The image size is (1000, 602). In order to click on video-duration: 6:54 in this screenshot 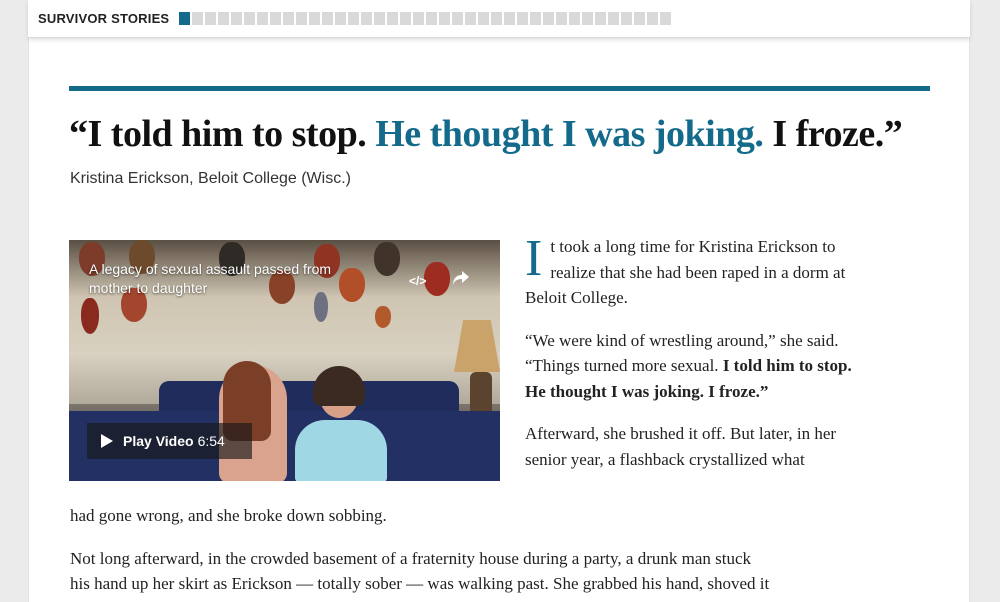, I will do `click(211, 441)`.